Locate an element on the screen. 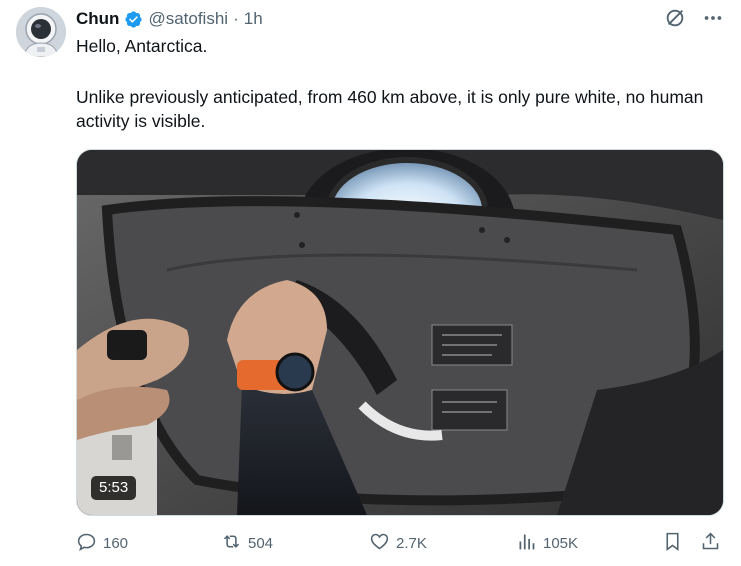 This screenshot has height=566, width=741. repost-count: 504 is located at coordinates (261, 543).